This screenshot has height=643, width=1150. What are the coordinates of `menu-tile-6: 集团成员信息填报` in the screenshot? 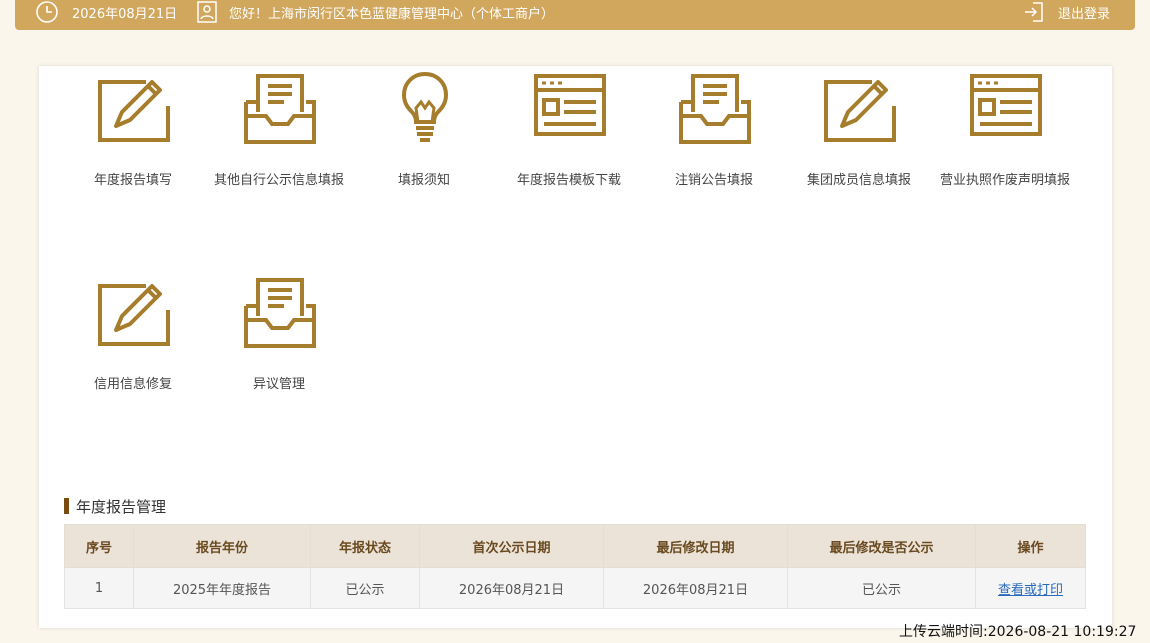 It's located at (859, 137).